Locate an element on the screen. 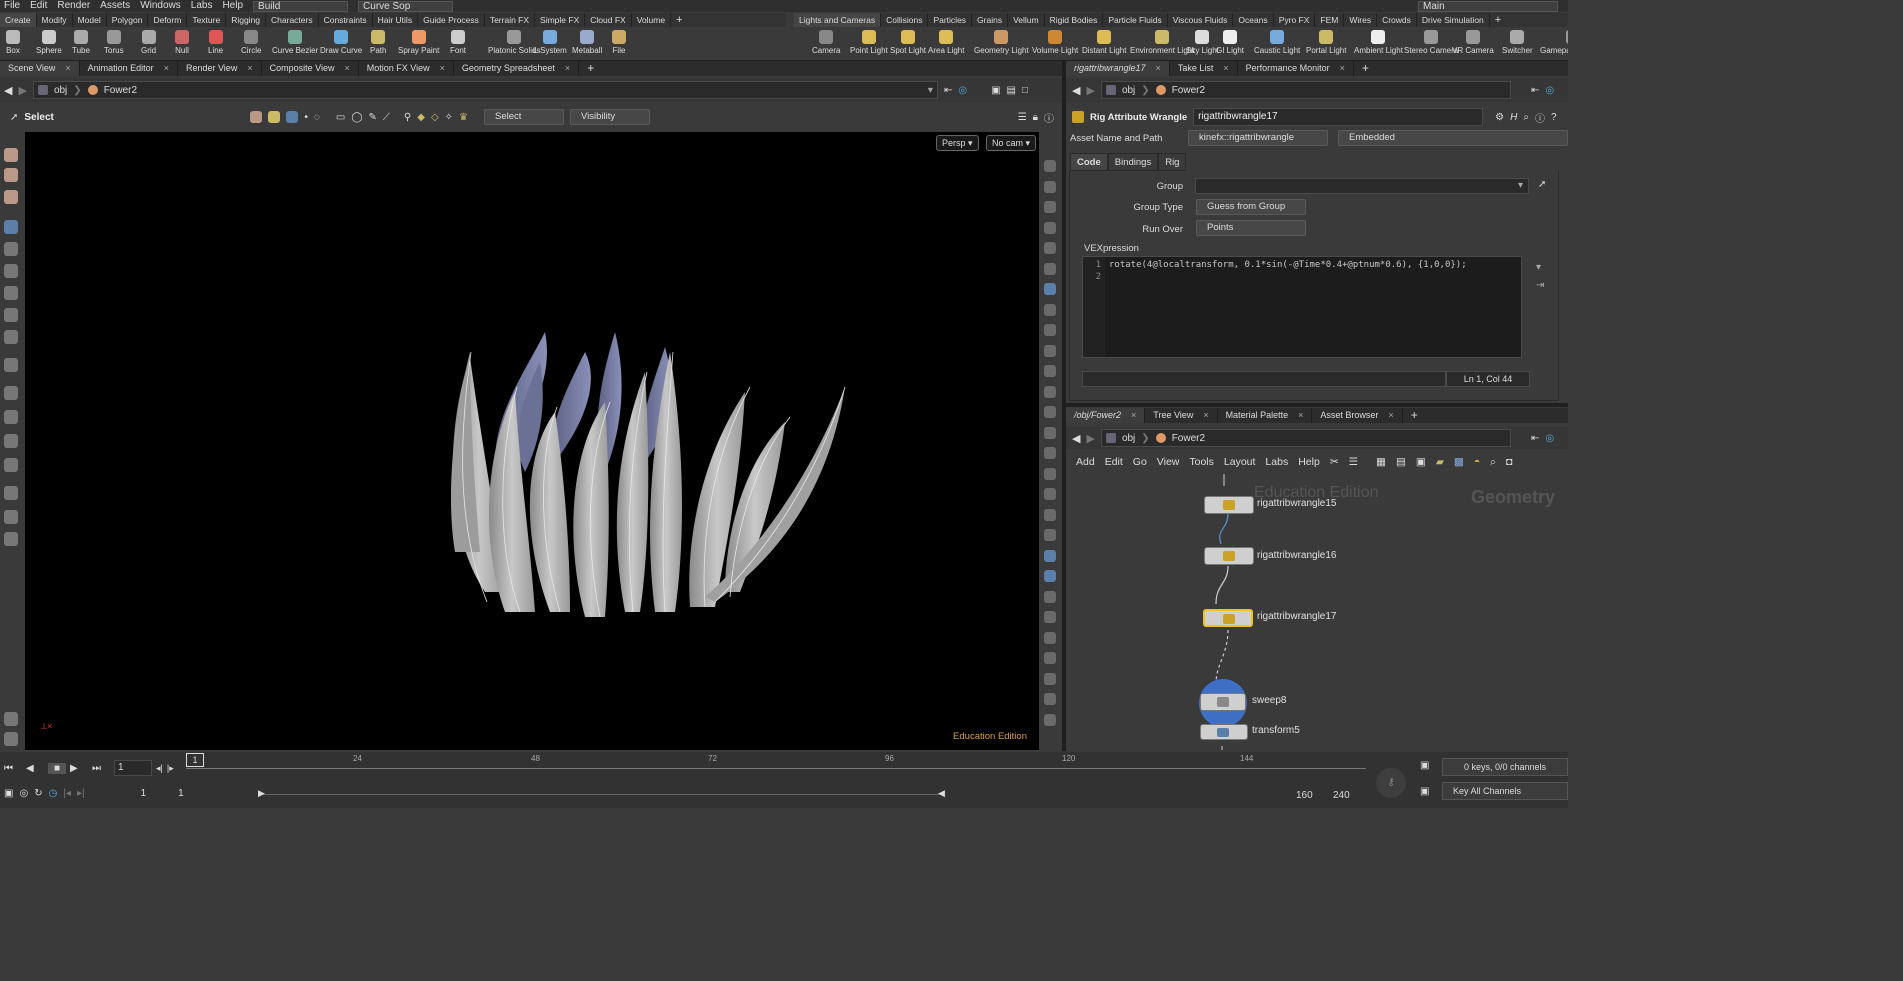 This screenshot has height=981, width=1903. shelf-tab-fem: FEM is located at coordinates (1330, 20).